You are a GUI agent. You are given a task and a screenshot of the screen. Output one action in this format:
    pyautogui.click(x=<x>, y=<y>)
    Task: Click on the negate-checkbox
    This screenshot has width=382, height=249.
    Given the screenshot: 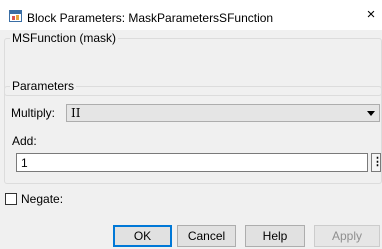 What is the action you would take?
    pyautogui.click(x=11, y=199)
    